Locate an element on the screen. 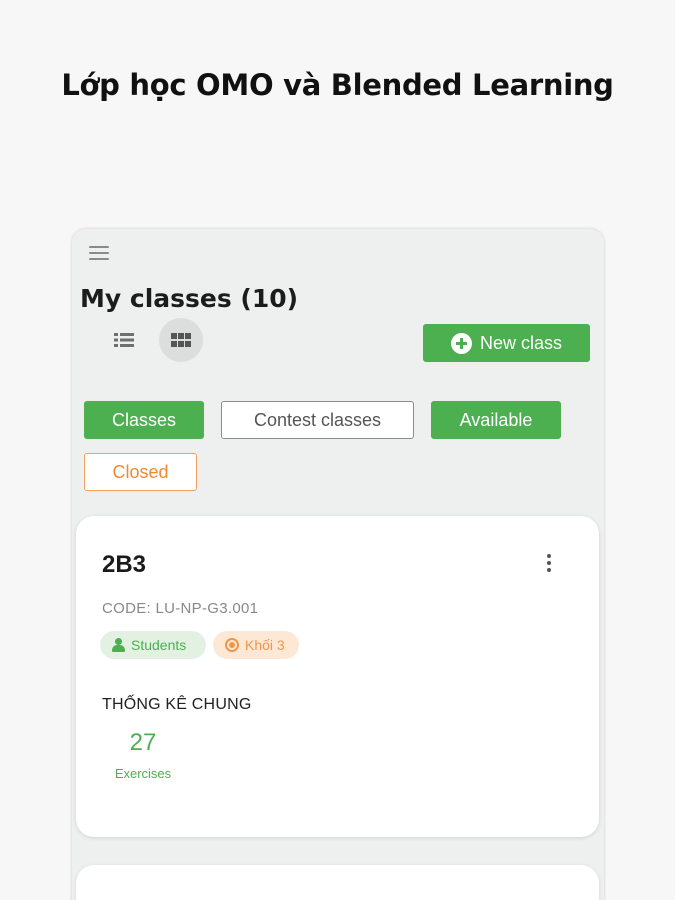 The image size is (675, 900). promo-headline: Lớp học OMO và Blended Learning is located at coordinates (337, 85).